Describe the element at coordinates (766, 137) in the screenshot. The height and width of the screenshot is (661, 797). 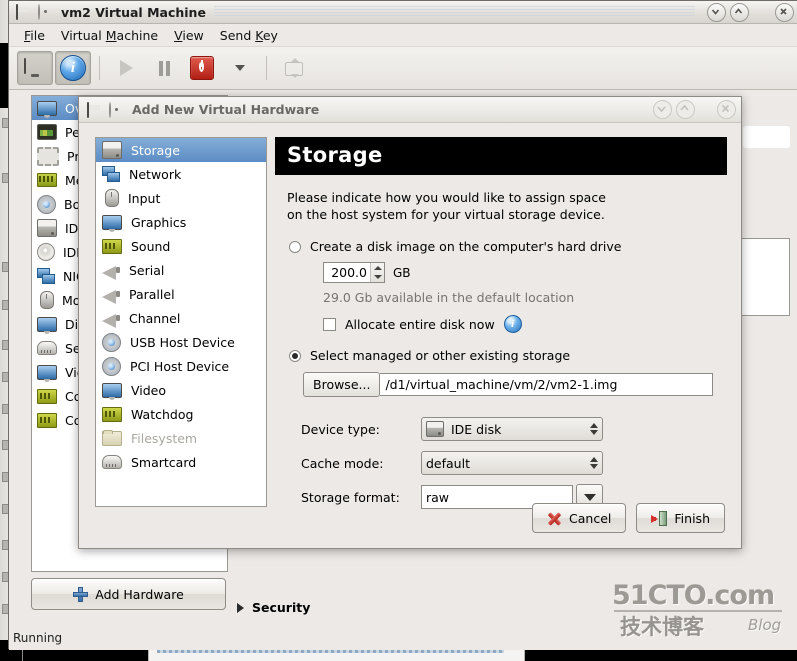
I see `background-field-top` at that location.